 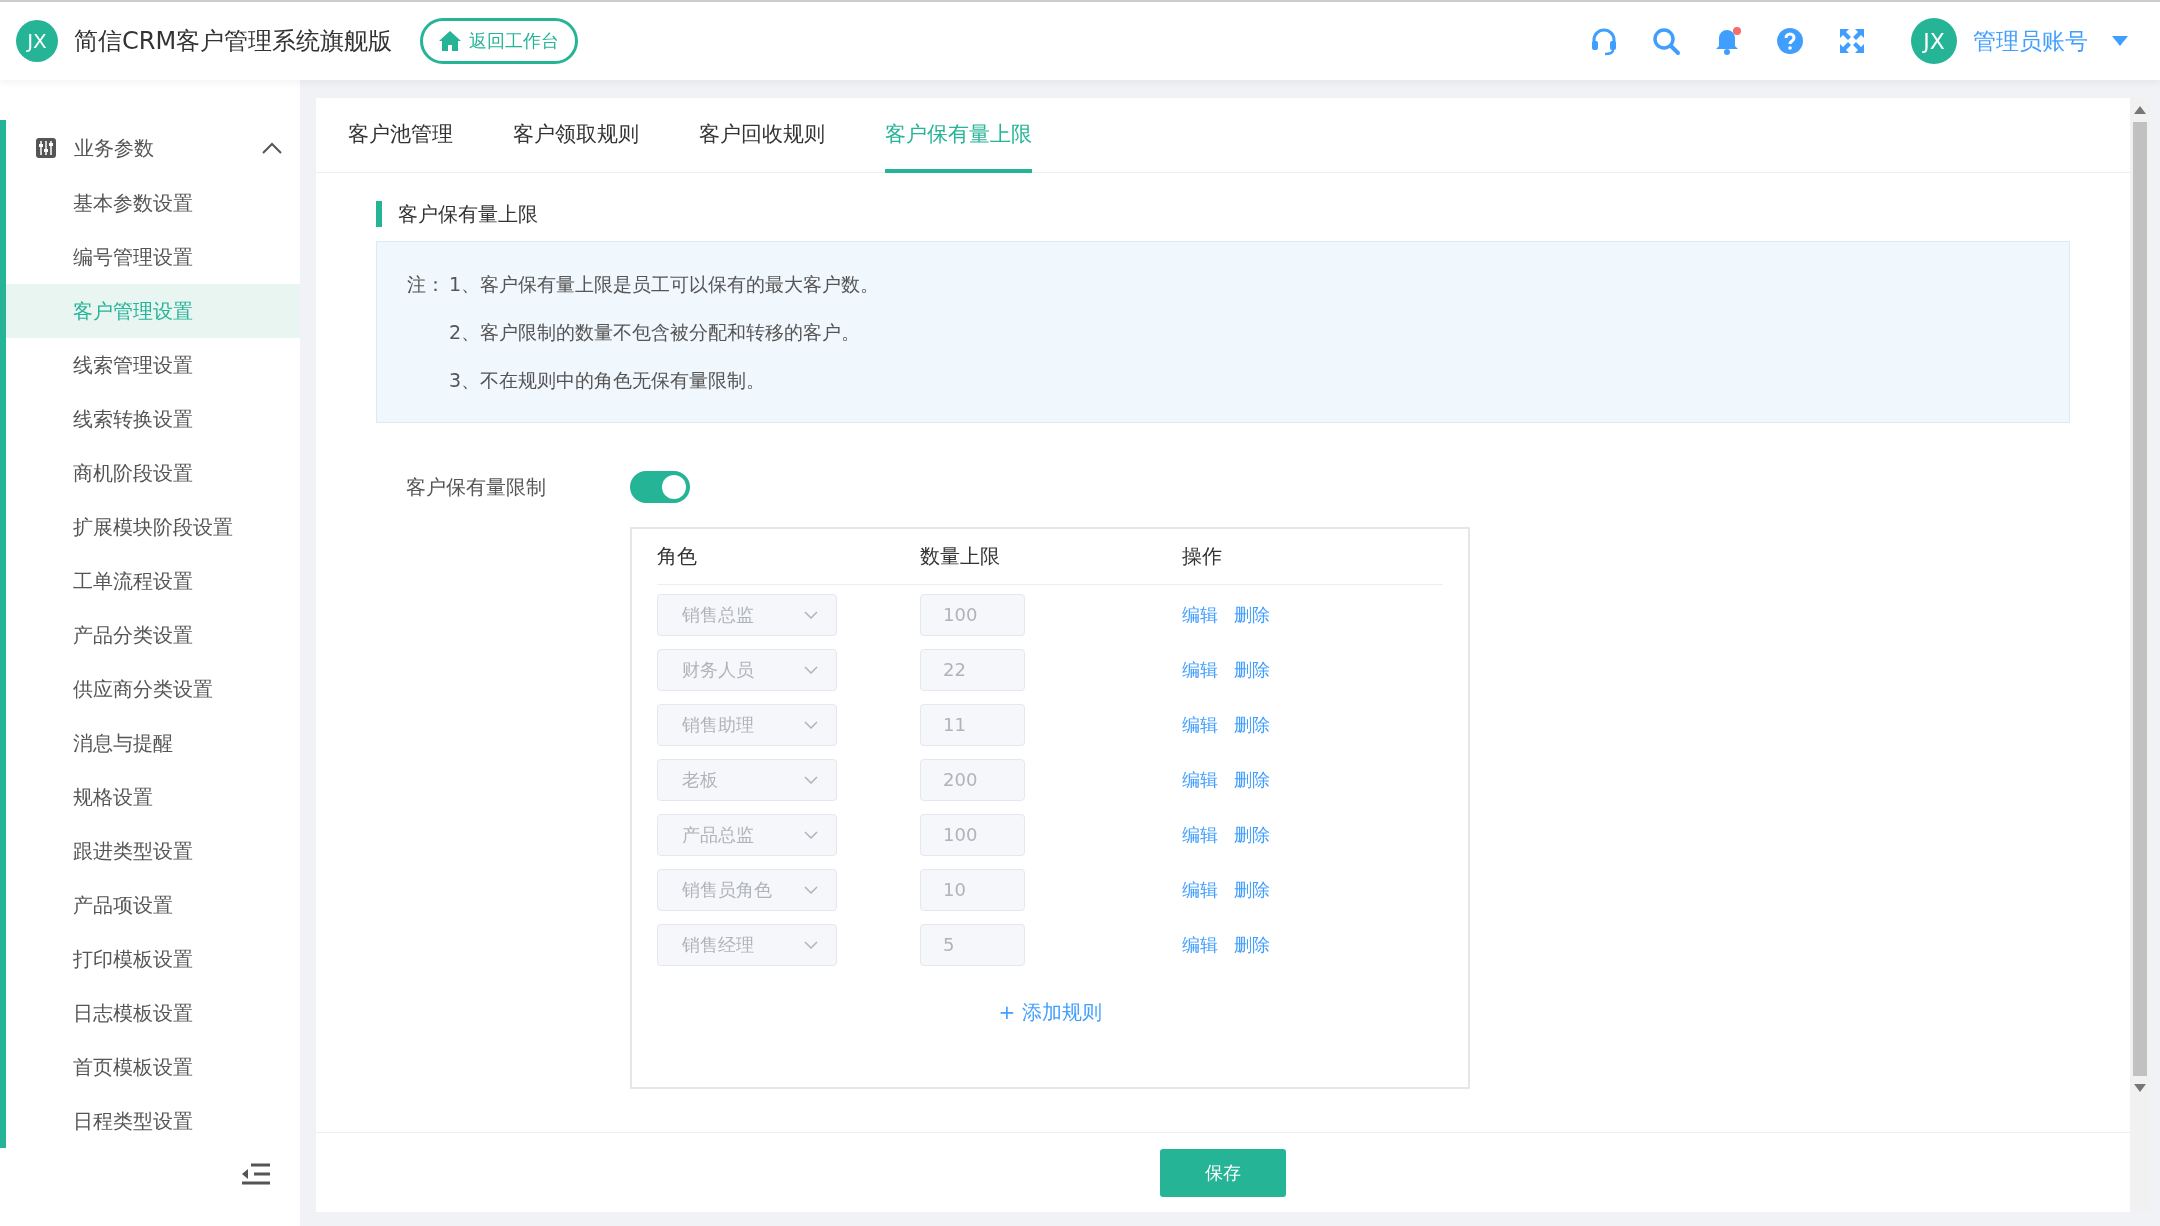 I want to click on section-title: 客户保有量上限, so click(x=1223, y=214).